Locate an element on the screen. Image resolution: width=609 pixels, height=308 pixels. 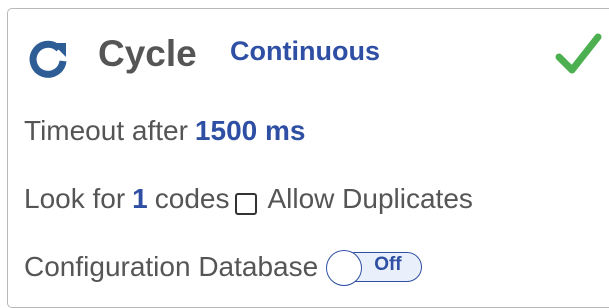
timeout-row: Timeout after 1500 ms is located at coordinates (164, 131).